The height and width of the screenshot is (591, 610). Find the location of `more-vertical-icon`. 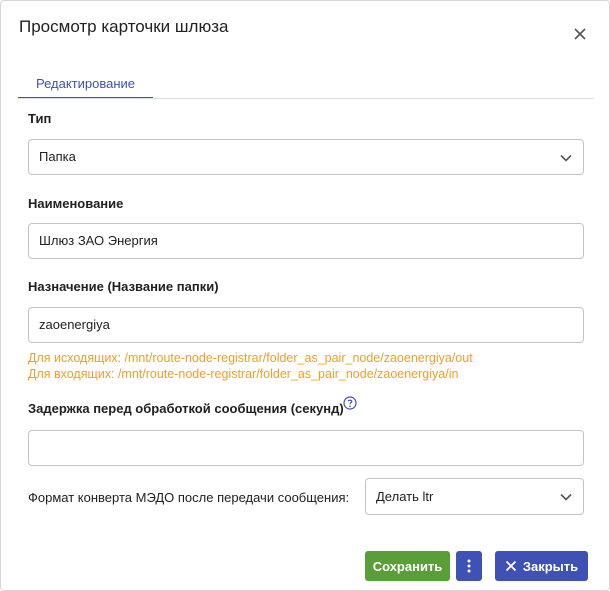

more-vertical-icon is located at coordinates (469, 566).